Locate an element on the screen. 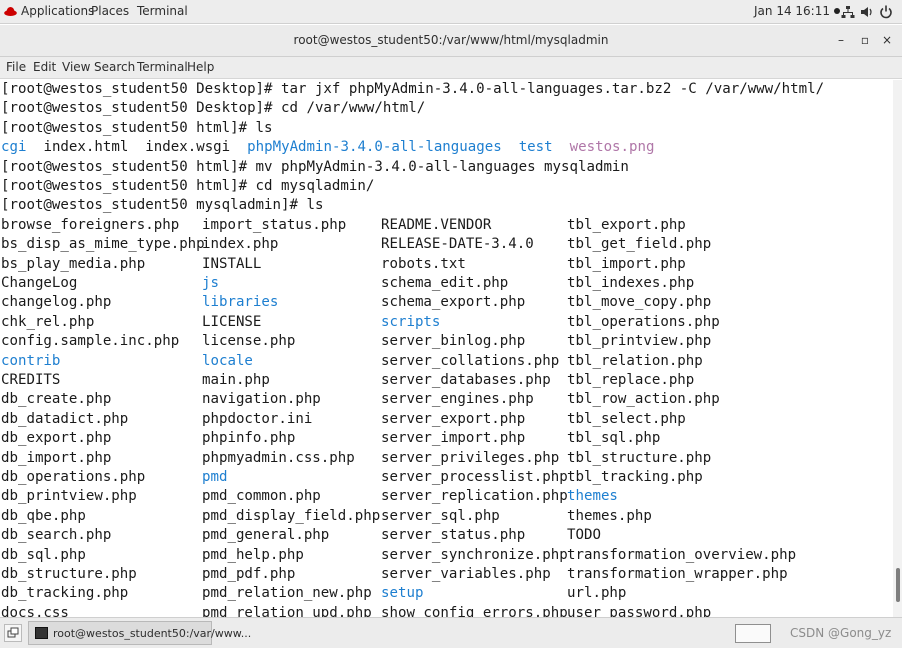  file-entry: changelog.php is located at coordinates (56, 302).